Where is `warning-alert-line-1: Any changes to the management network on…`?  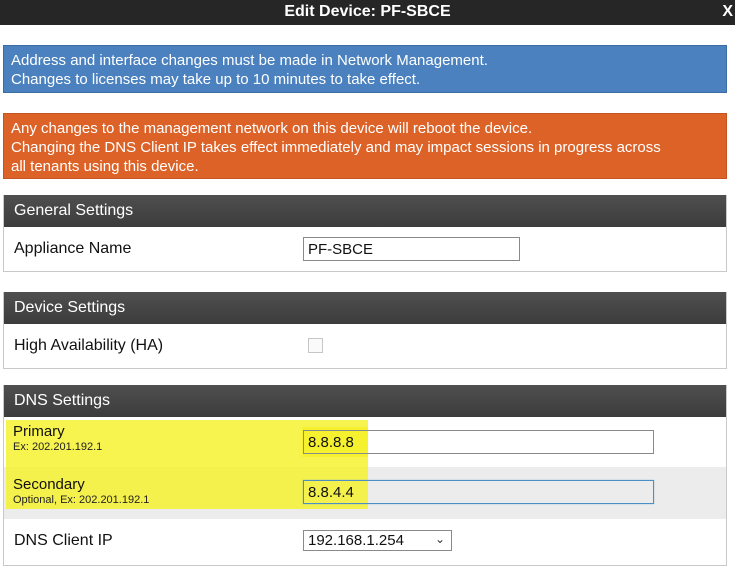 warning-alert-line-1: Any changes to the management network on… is located at coordinates (272, 128).